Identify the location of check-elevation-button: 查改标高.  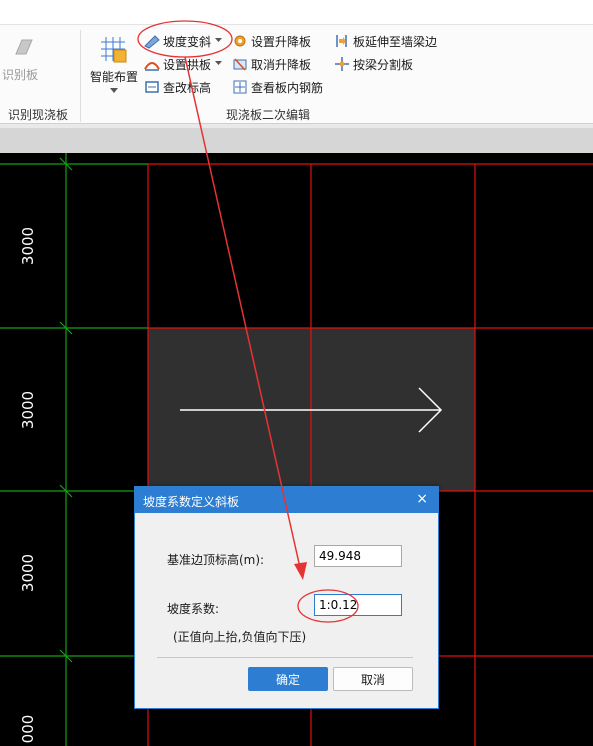
(177, 87).